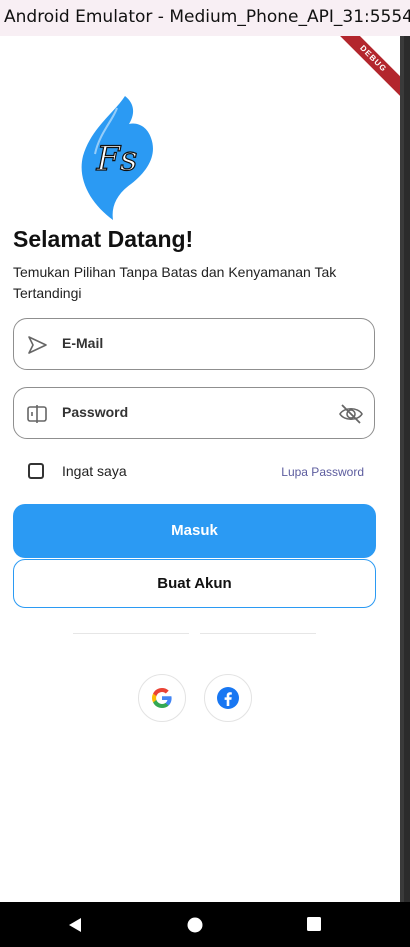 Image resolution: width=410 pixels, height=947 pixels. Describe the element at coordinates (258, 633) in the screenshot. I see `divider-right` at that location.